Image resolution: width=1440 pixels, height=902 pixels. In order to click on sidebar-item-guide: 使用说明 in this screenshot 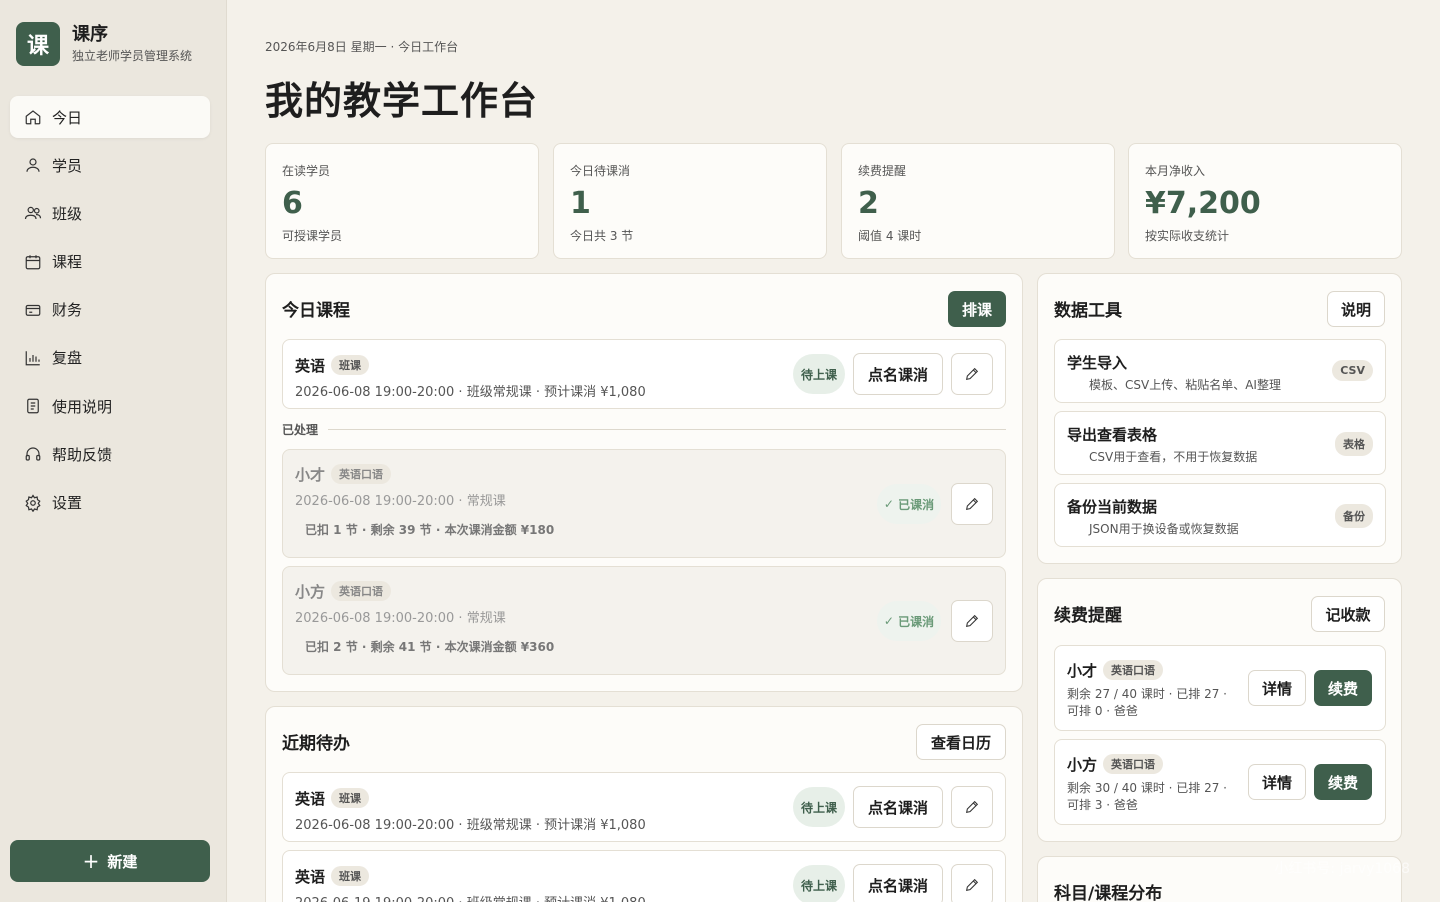, I will do `click(110, 406)`.